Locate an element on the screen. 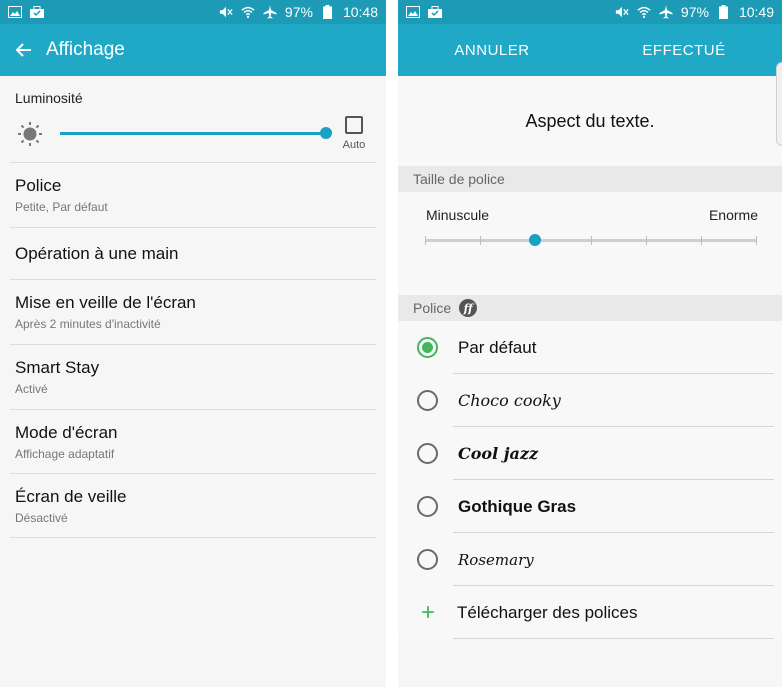 Image resolution: width=782 pixels, height=687 pixels. font-option-label: Cool jazz is located at coordinates (498, 453).